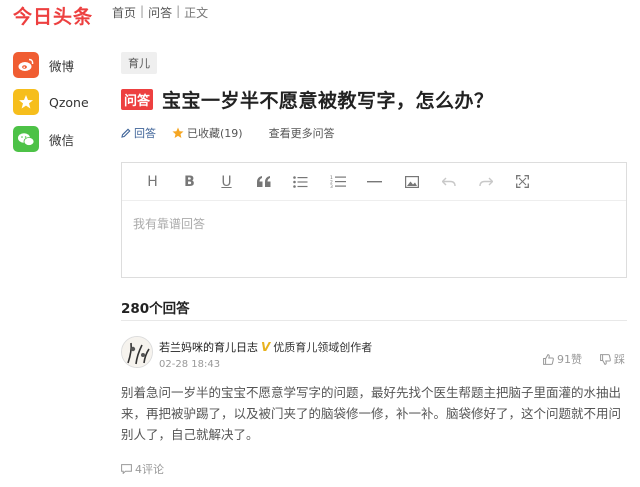 The image size is (640, 487). Describe the element at coordinates (331, 186) in the screenshot. I see `svg-text: 3` at that location.